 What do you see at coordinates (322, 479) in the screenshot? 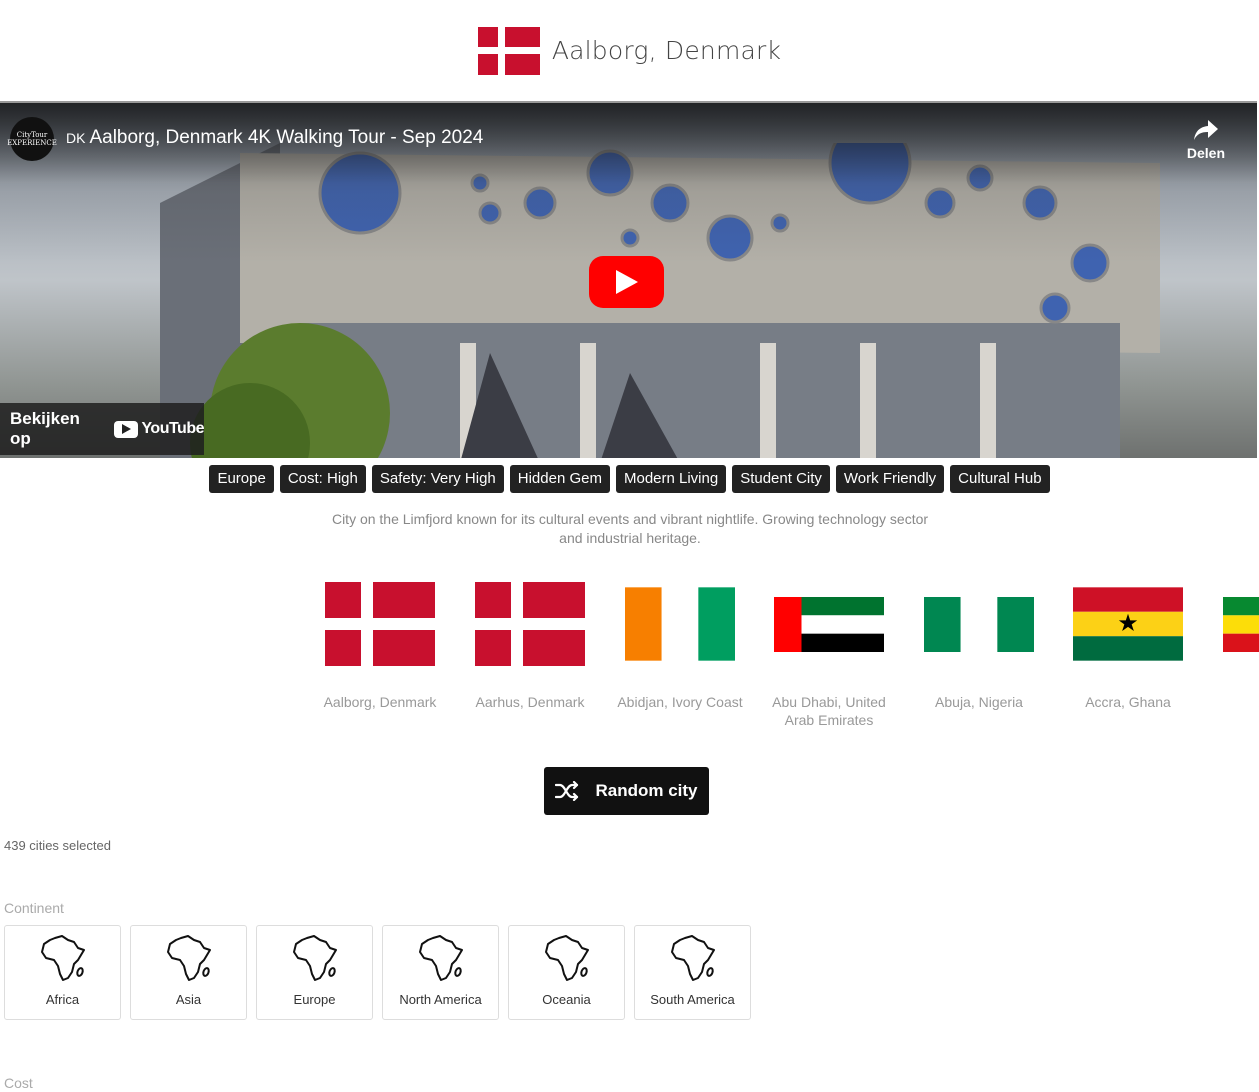
I see `tag-cost: Cost: High` at bounding box center [322, 479].